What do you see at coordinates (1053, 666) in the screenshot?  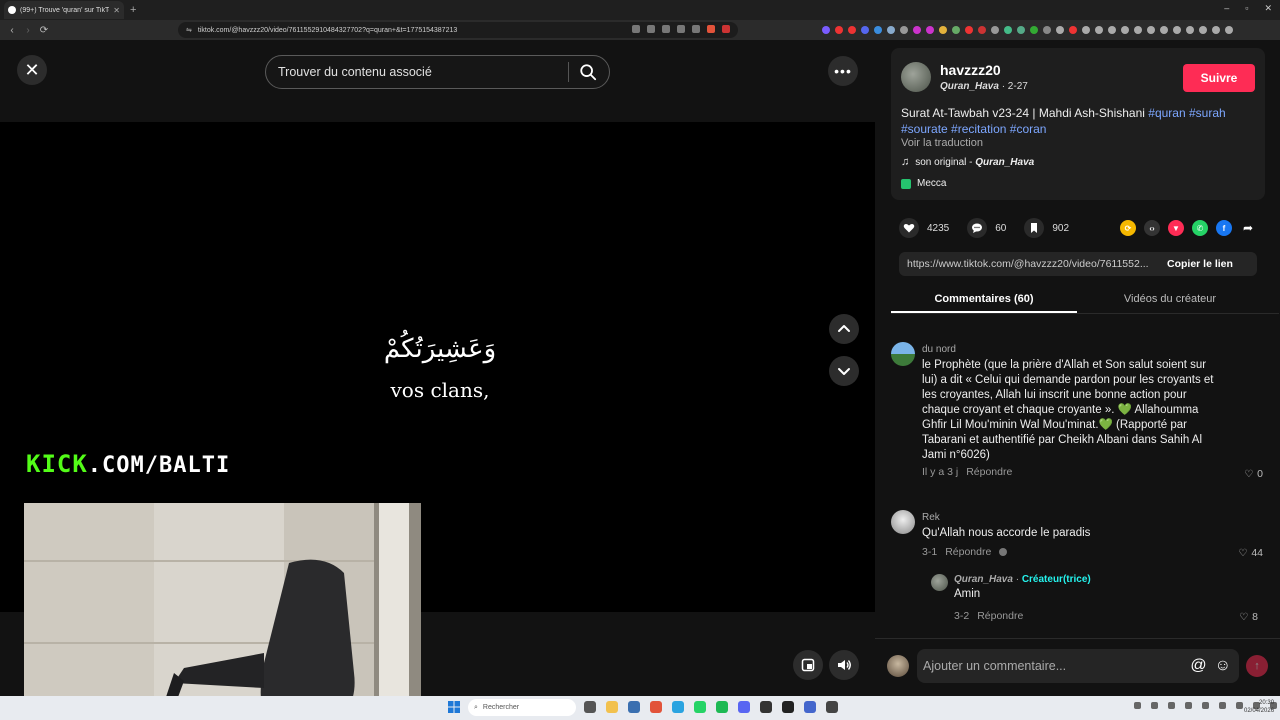 I see `comment-input` at bounding box center [1053, 666].